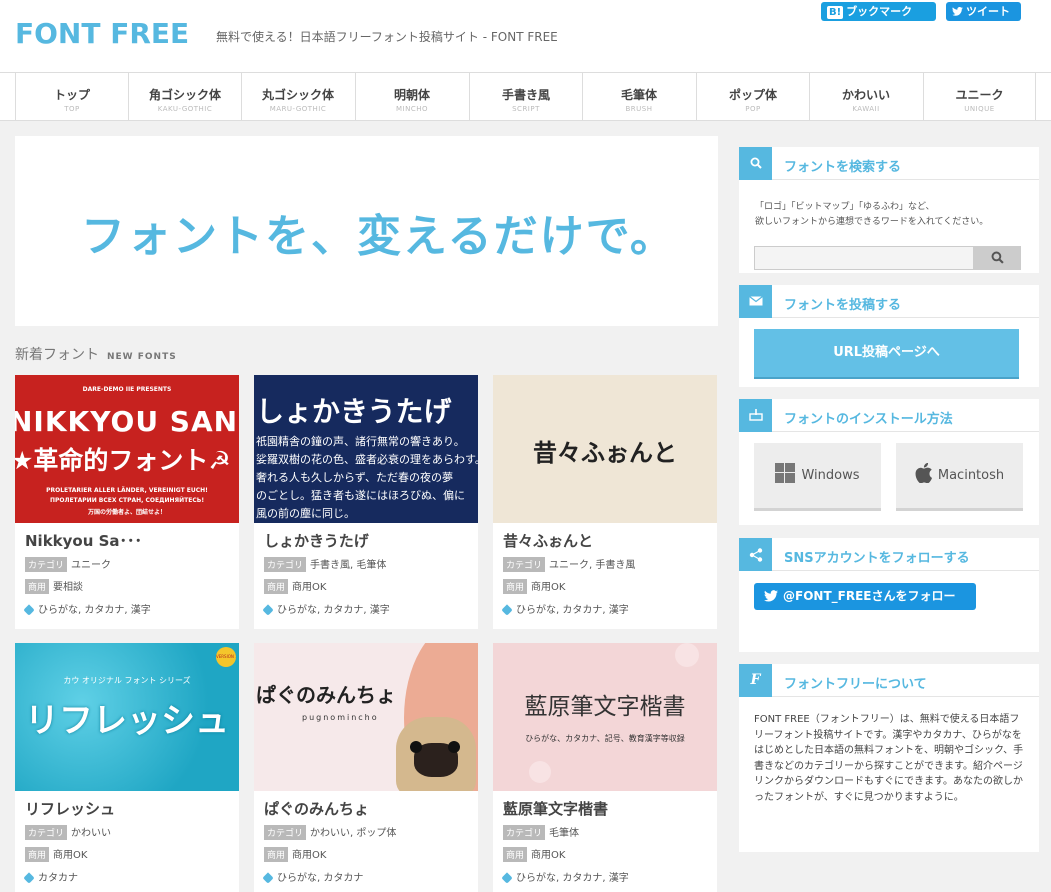 The image size is (1051, 892). Describe the element at coordinates (70, 808) in the screenshot. I see `font-title: リフレッシュ` at that location.